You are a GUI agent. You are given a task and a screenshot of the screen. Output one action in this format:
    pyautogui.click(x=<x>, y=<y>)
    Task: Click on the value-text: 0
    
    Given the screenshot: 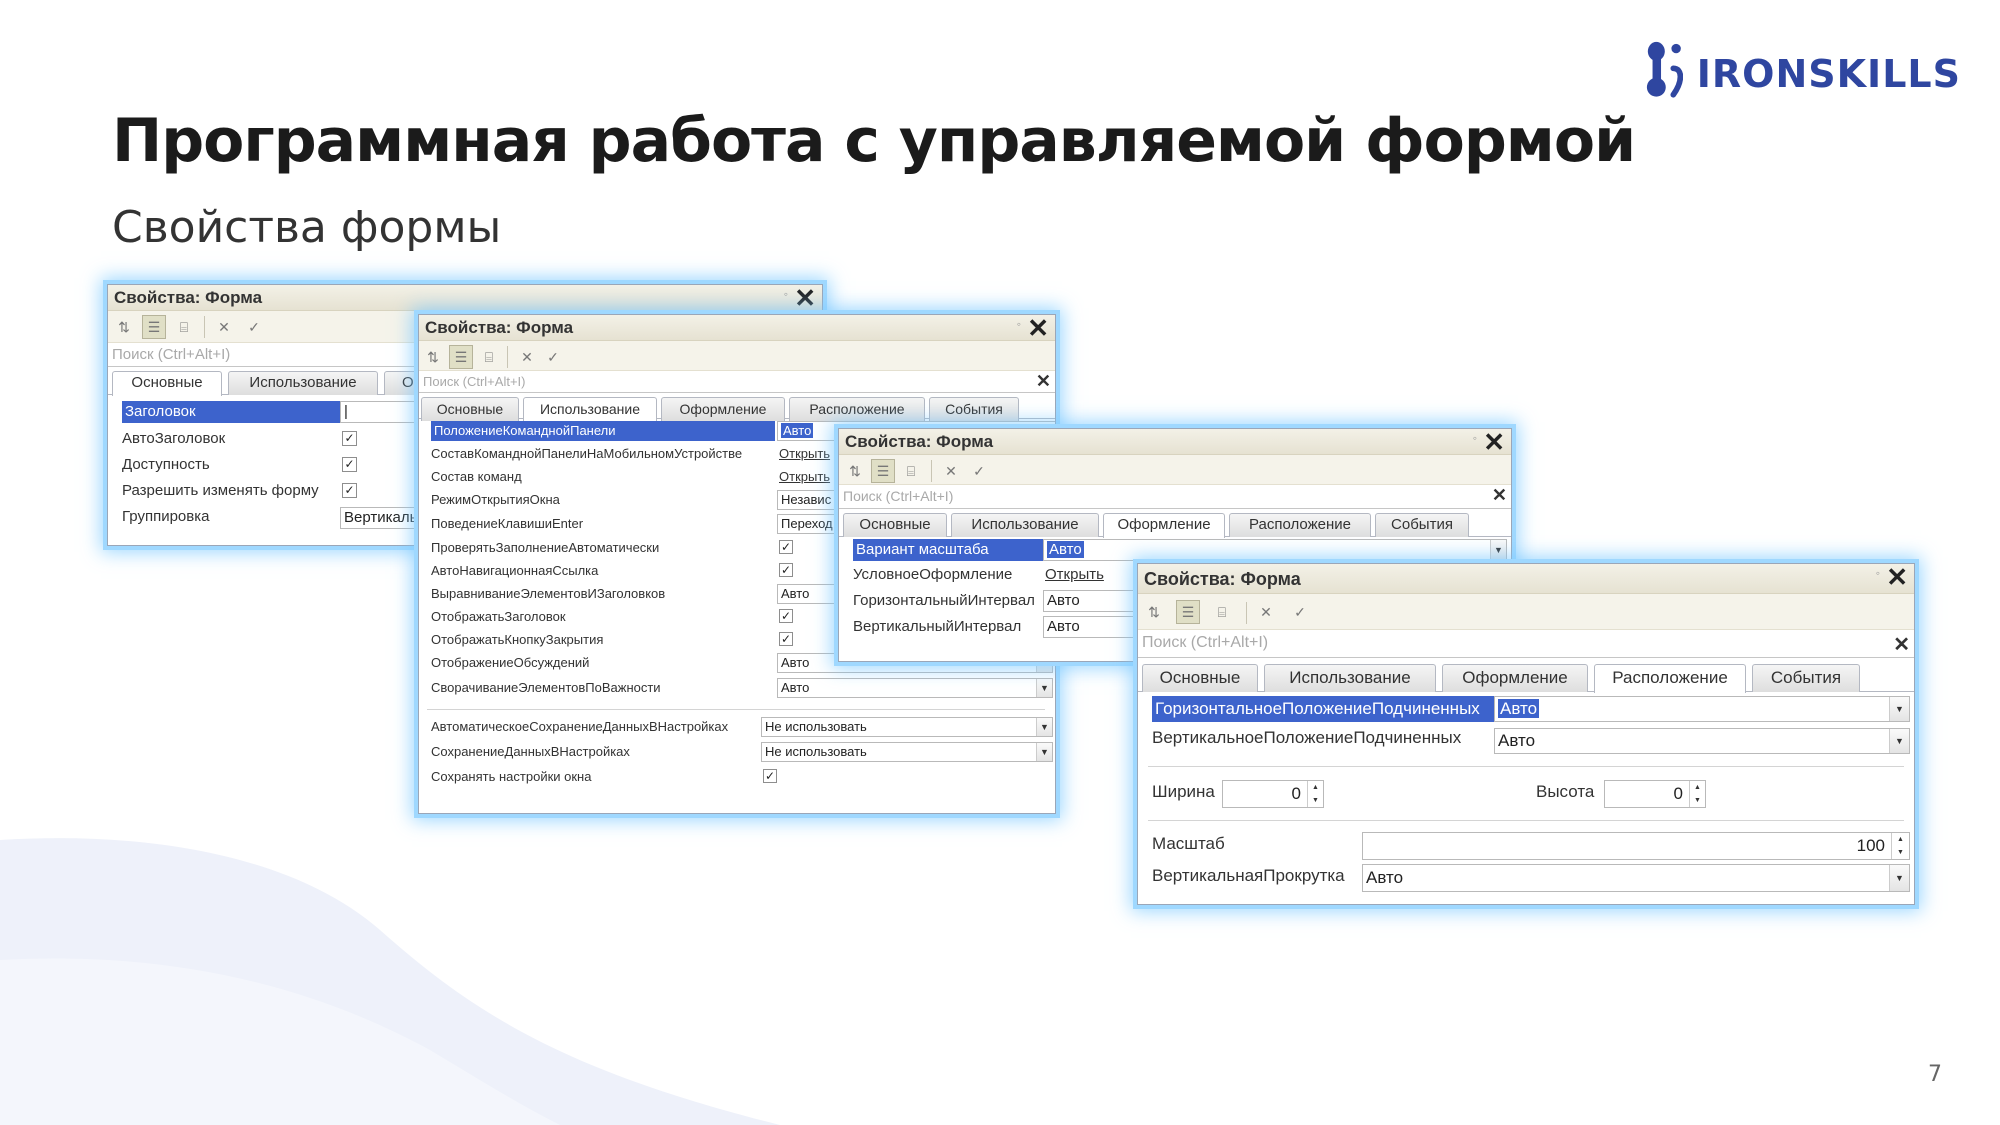 What is the action you would take?
    pyautogui.click(x=1678, y=793)
    